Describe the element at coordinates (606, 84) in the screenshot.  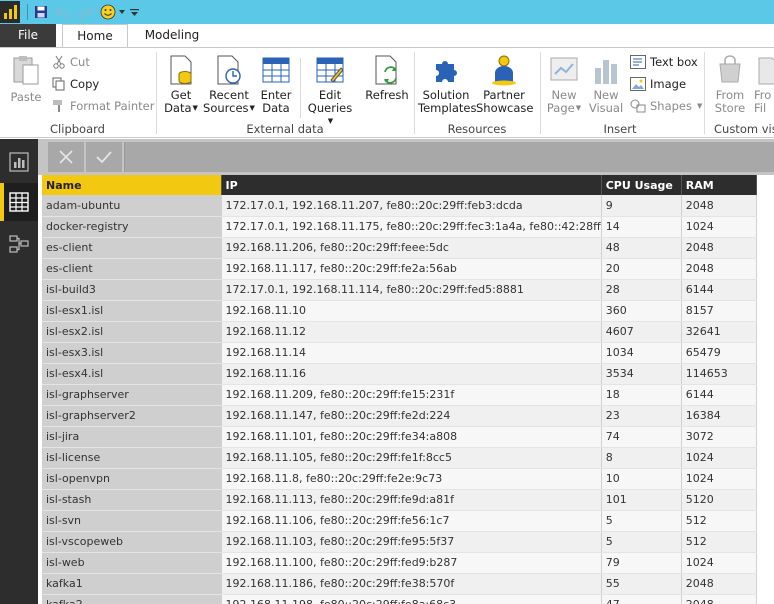
I see `new-visual-button: New Visual` at that location.